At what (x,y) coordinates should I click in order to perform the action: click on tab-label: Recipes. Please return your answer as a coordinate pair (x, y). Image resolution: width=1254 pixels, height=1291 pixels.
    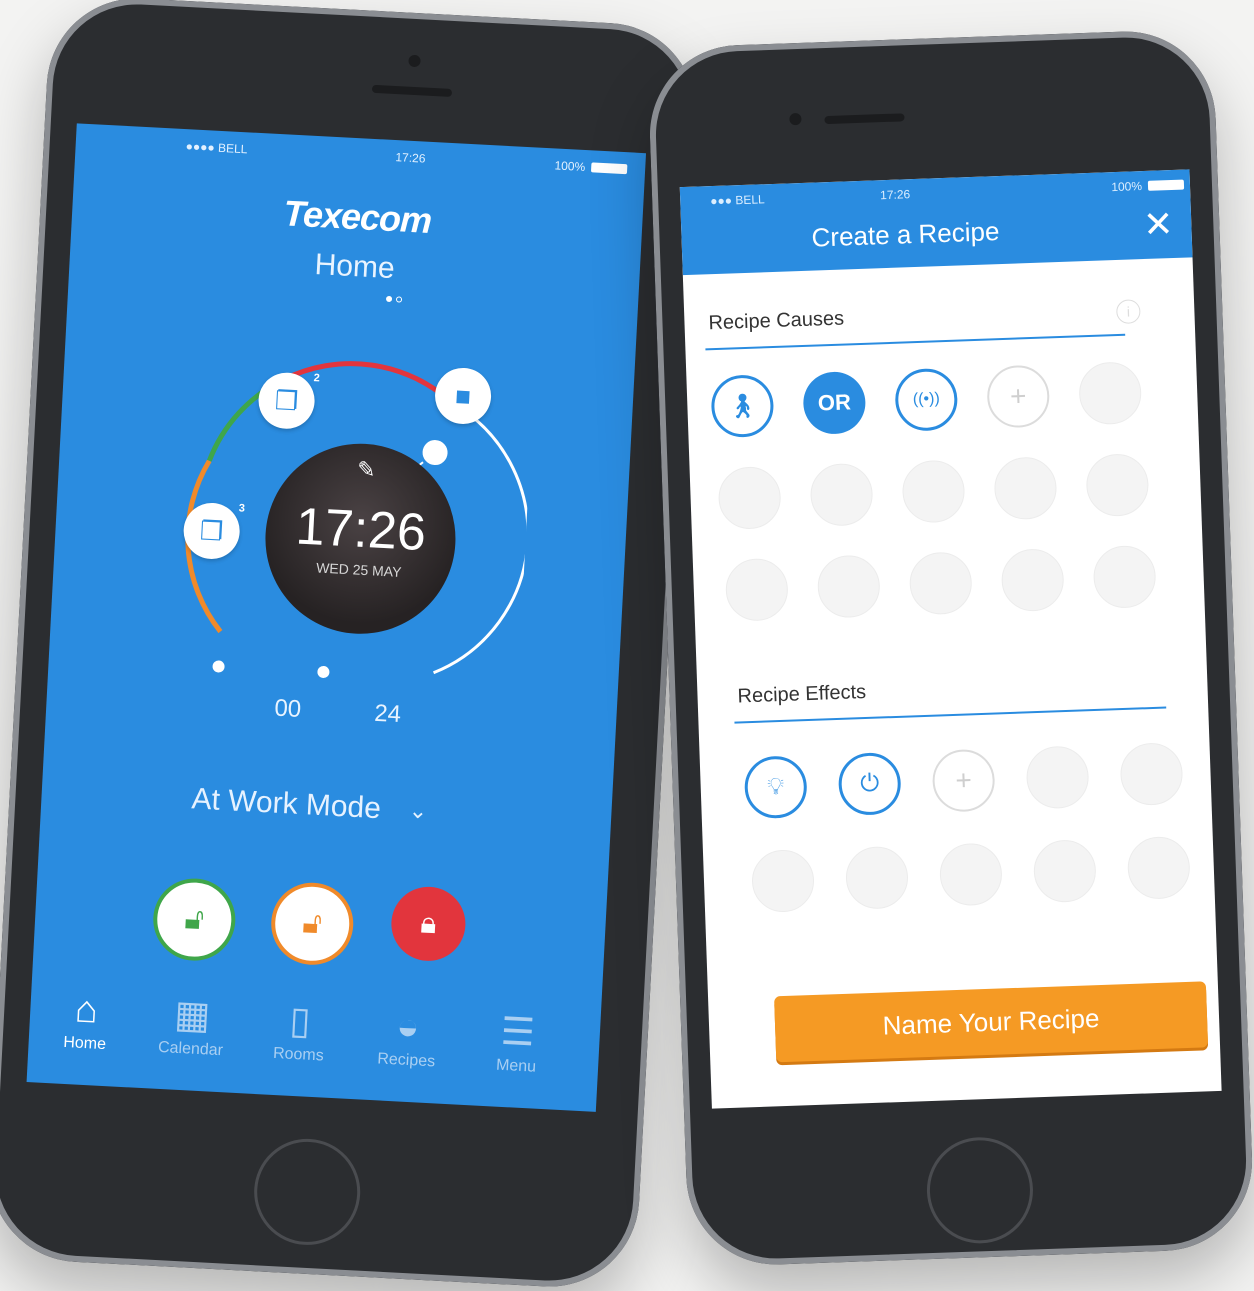
    Looking at the image, I should click on (406, 1060).